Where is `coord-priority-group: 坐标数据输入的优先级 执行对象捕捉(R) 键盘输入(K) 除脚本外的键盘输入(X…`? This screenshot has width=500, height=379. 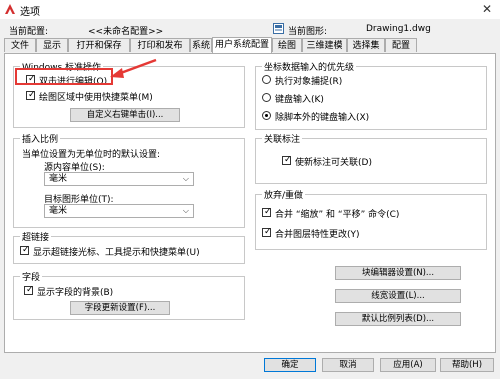
coord-priority-group: 坐标数据输入的优先级 执行对象捕捉(R) 键盘输入(K) 除脚本外的键盘输入(X… is located at coordinates (371, 95).